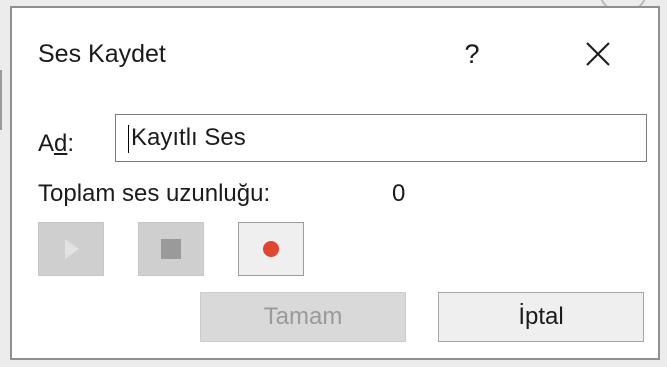  Describe the element at coordinates (61, 143) in the screenshot. I see `name-label-accelerator: d` at that location.